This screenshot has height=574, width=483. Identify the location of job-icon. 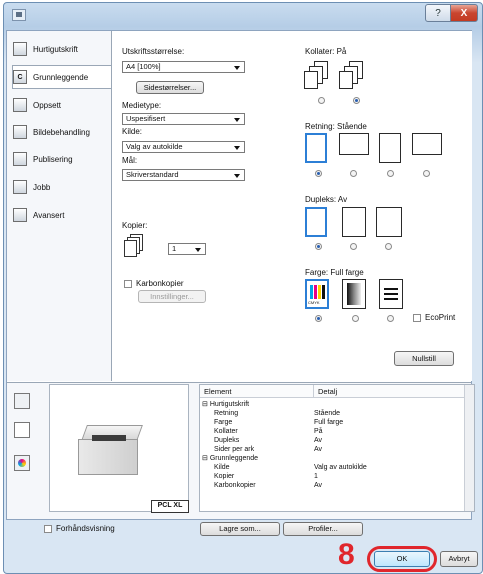
(20, 187).